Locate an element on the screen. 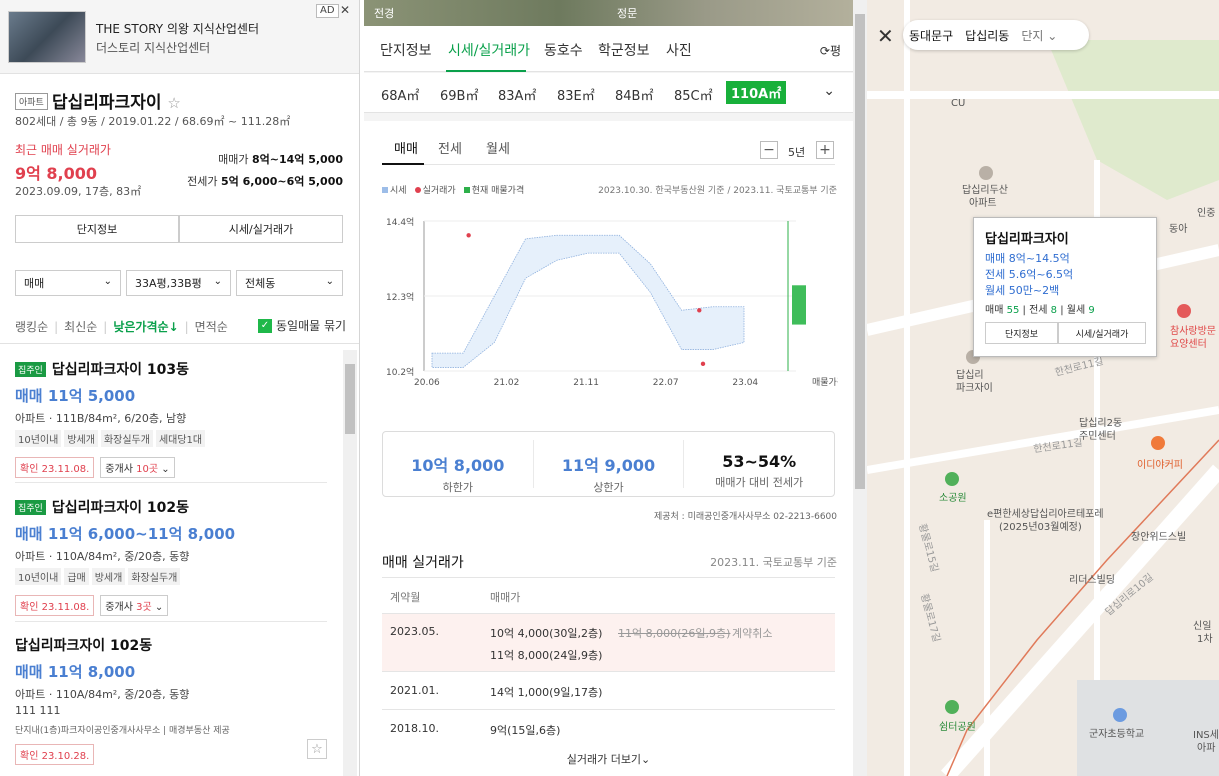 The width and height of the screenshot is (1219, 776). count-value: 8 is located at coordinates (1054, 310).